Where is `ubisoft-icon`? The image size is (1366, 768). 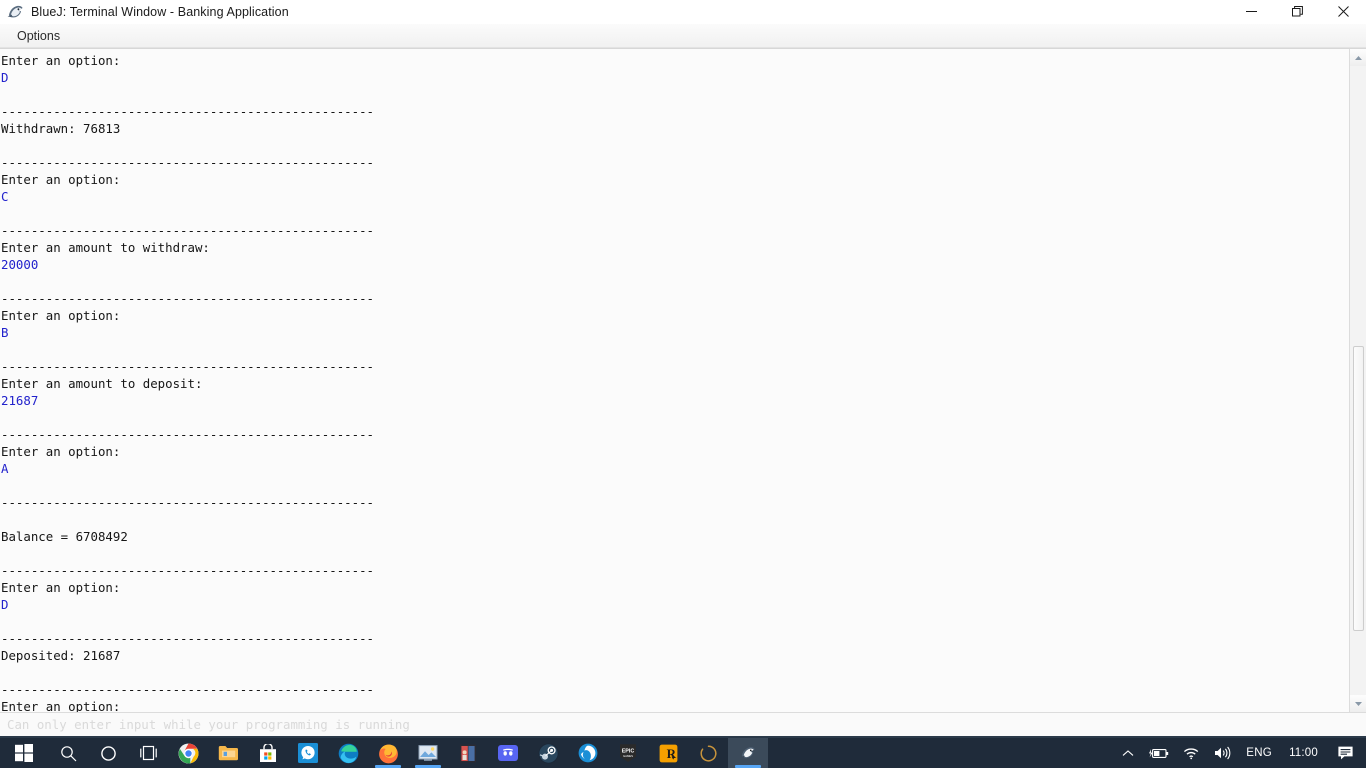
ubisoft-icon is located at coordinates (588, 753).